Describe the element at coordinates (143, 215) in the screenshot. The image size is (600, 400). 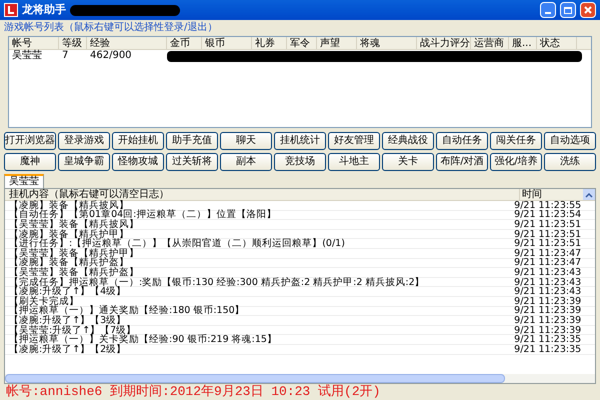
I see `log-entry: 【自动任务】【第01章04回:押运粮草（二）】位置【洛阳】` at that location.